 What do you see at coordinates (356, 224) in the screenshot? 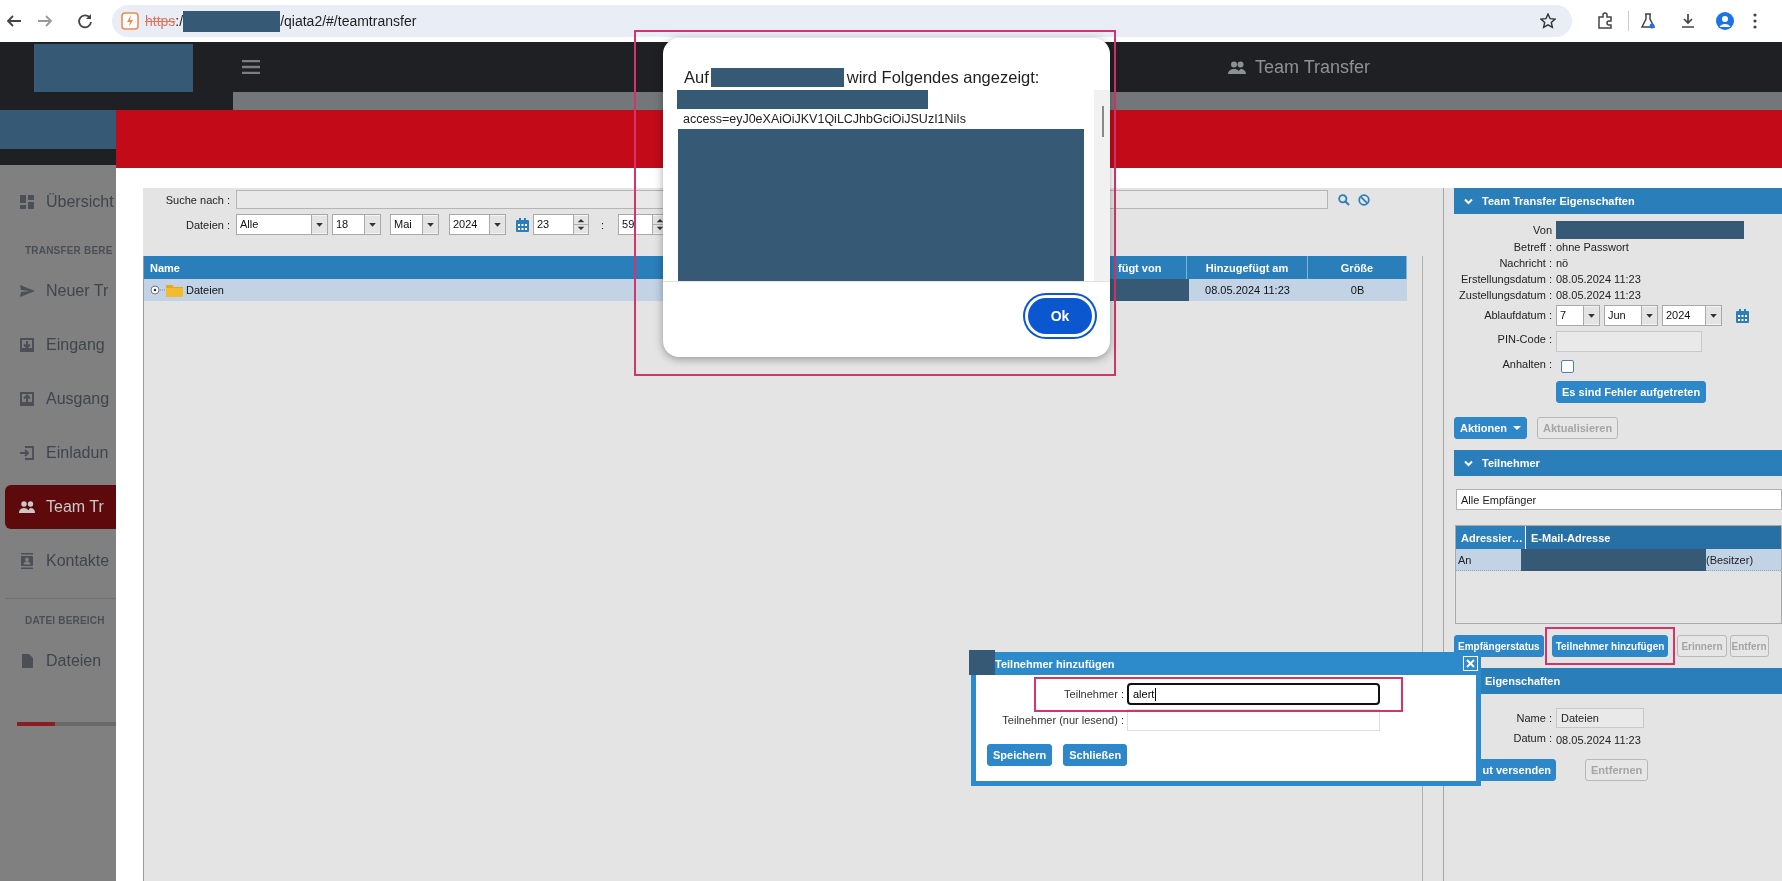
I see `dropdown: 18` at bounding box center [356, 224].